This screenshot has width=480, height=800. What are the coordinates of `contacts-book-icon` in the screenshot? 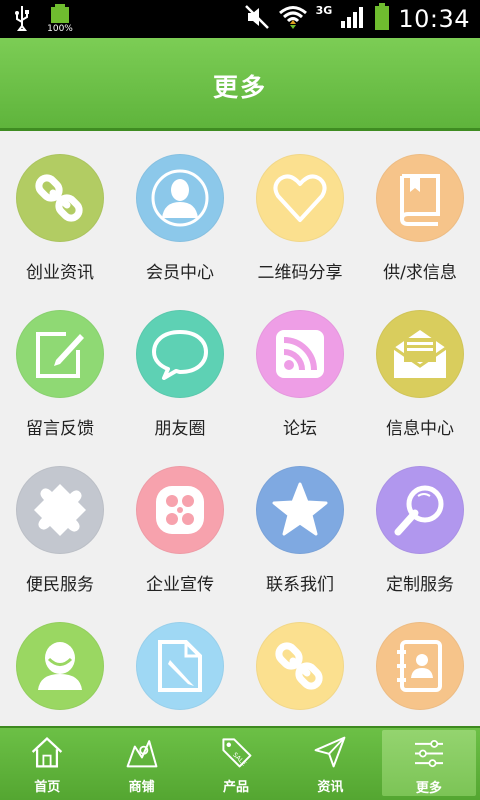 It's located at (419, 666).